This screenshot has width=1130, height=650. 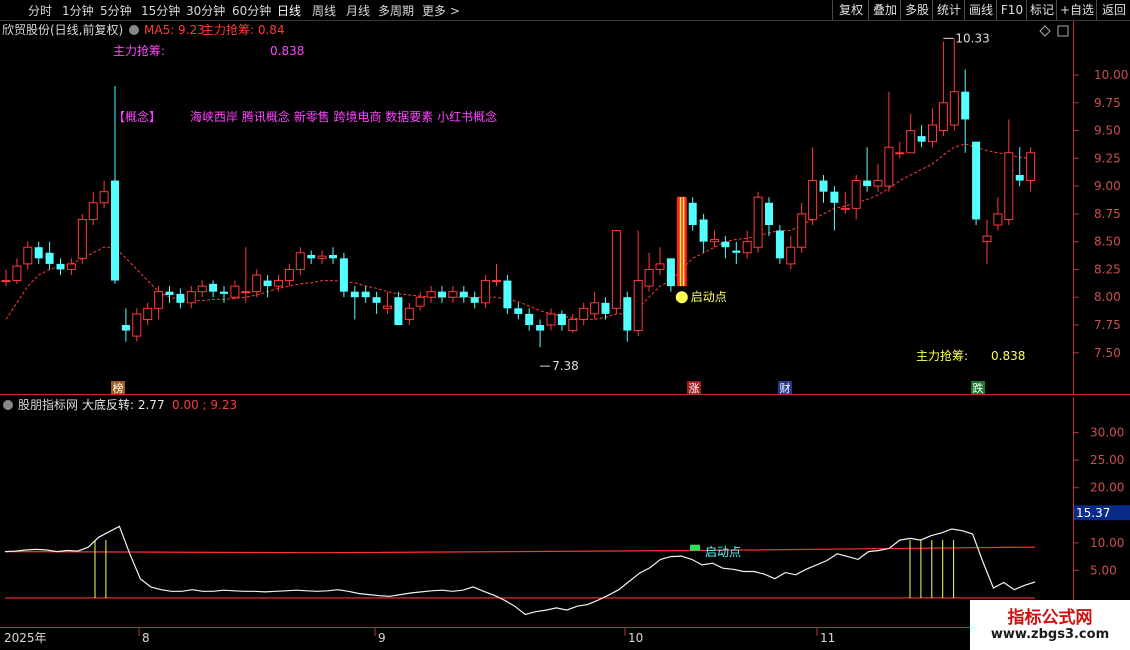 I want to click on zl-header-label: 主力抢筹: 0.84, so click(x=243, y=29).